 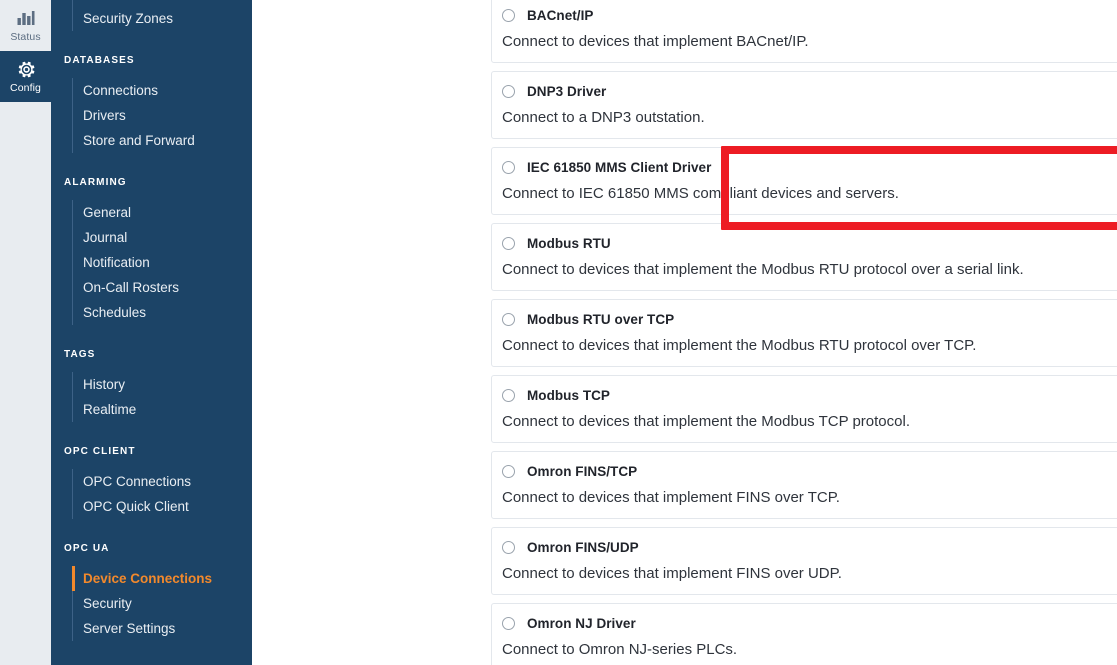 I want to click on rail-item-status: Status, so click(x=25, y=25).